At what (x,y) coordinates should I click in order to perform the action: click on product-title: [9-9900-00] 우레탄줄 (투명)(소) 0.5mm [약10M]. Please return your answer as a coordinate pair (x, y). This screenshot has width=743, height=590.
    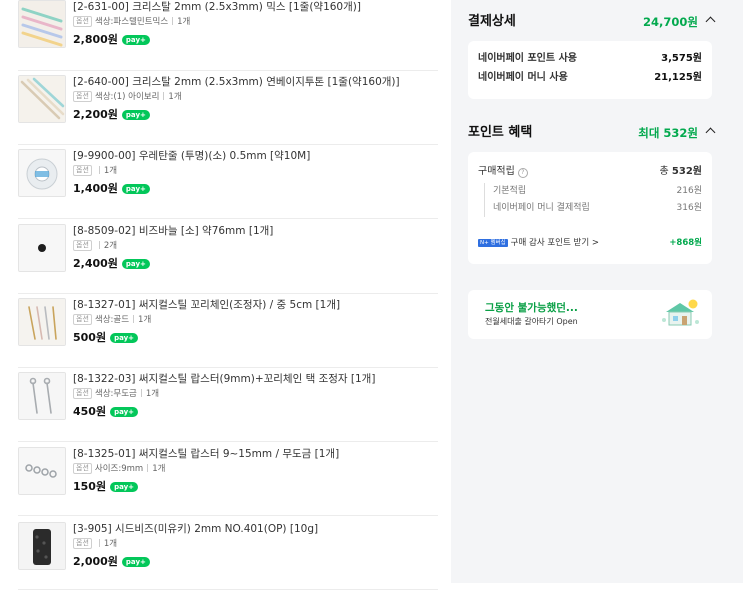
    Looking at the image, I should click on (253, 156).